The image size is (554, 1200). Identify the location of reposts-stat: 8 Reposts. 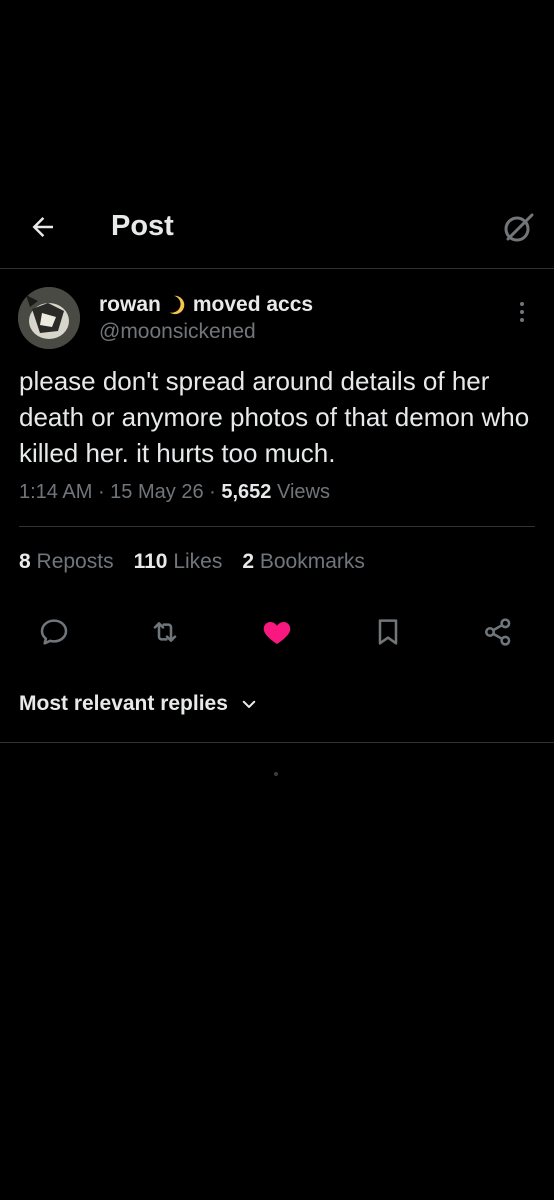
(66, 562).